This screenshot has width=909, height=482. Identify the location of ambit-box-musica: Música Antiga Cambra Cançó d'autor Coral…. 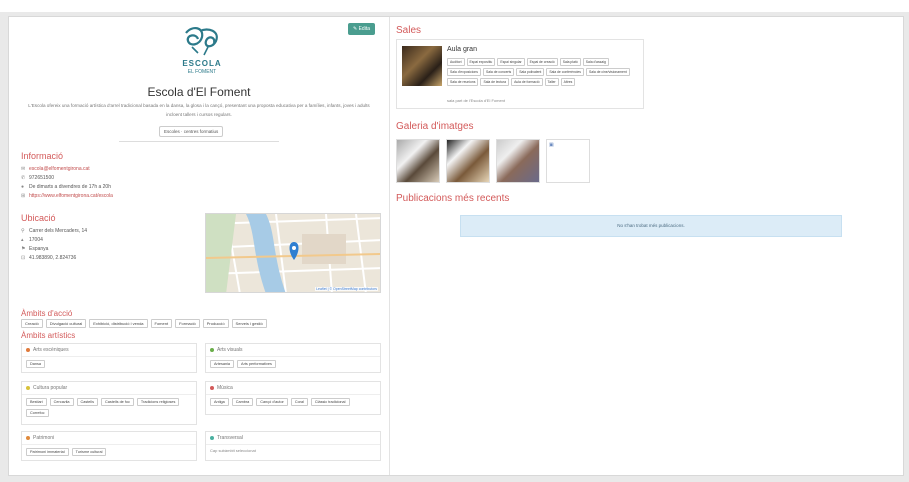
(293, 398).